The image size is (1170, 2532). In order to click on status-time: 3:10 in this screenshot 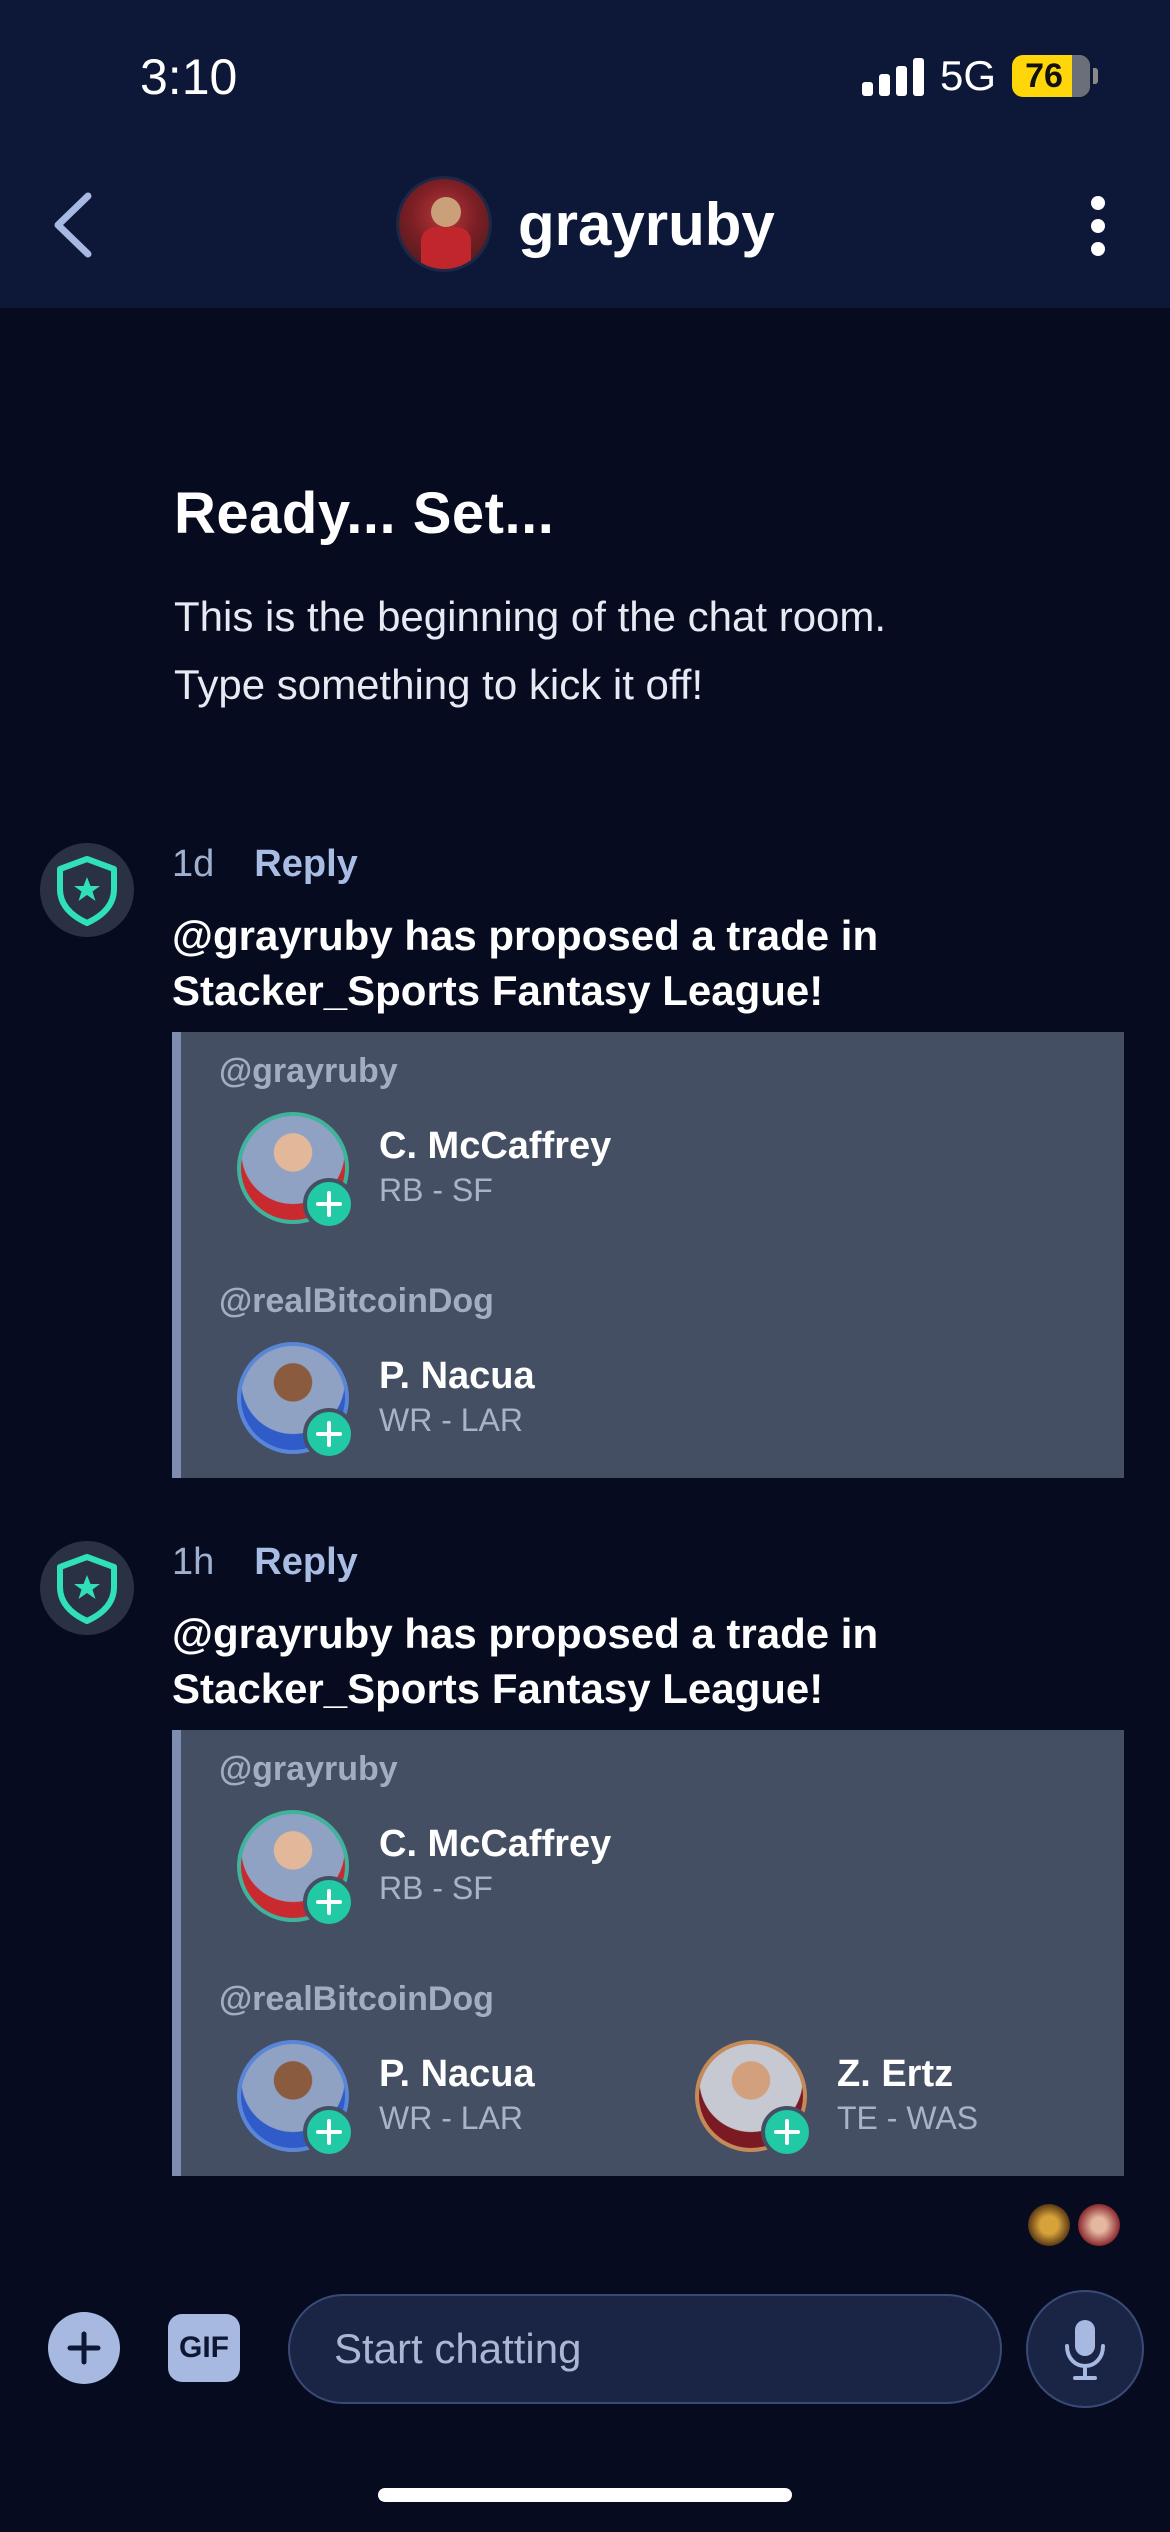, I will do `click(189, 77)`.